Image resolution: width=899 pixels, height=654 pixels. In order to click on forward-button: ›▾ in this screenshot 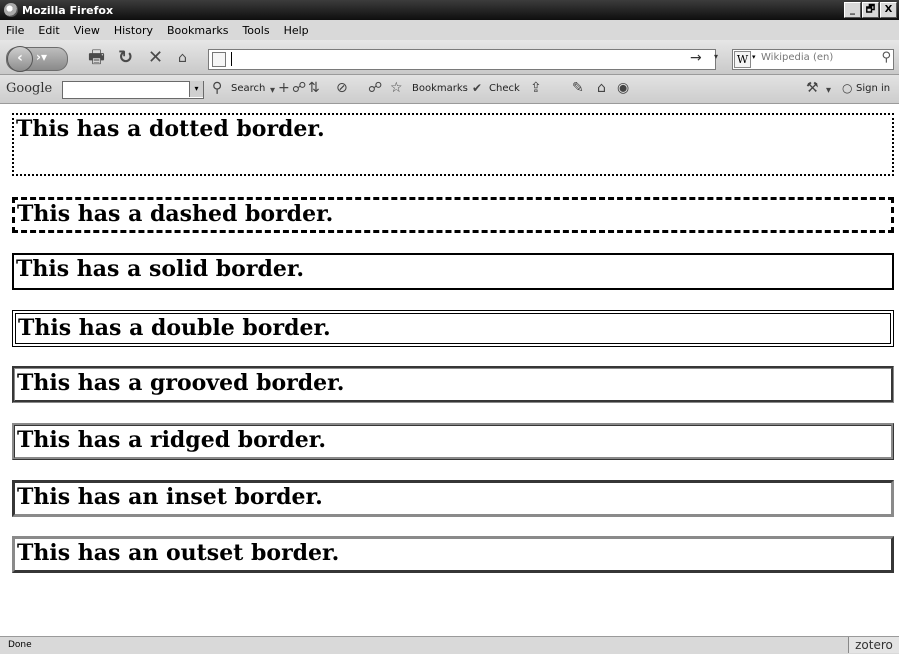, I will do `click(41, 57)`.